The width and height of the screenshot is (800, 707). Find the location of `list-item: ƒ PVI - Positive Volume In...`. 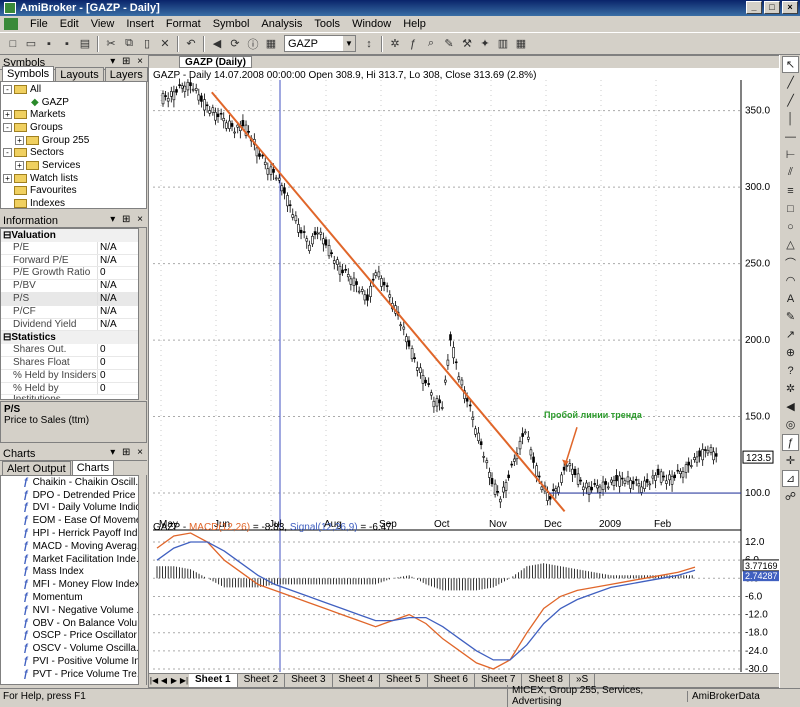

list-item: ƒ PVI - Positive Volume In... is located at coordinates (73, 661).